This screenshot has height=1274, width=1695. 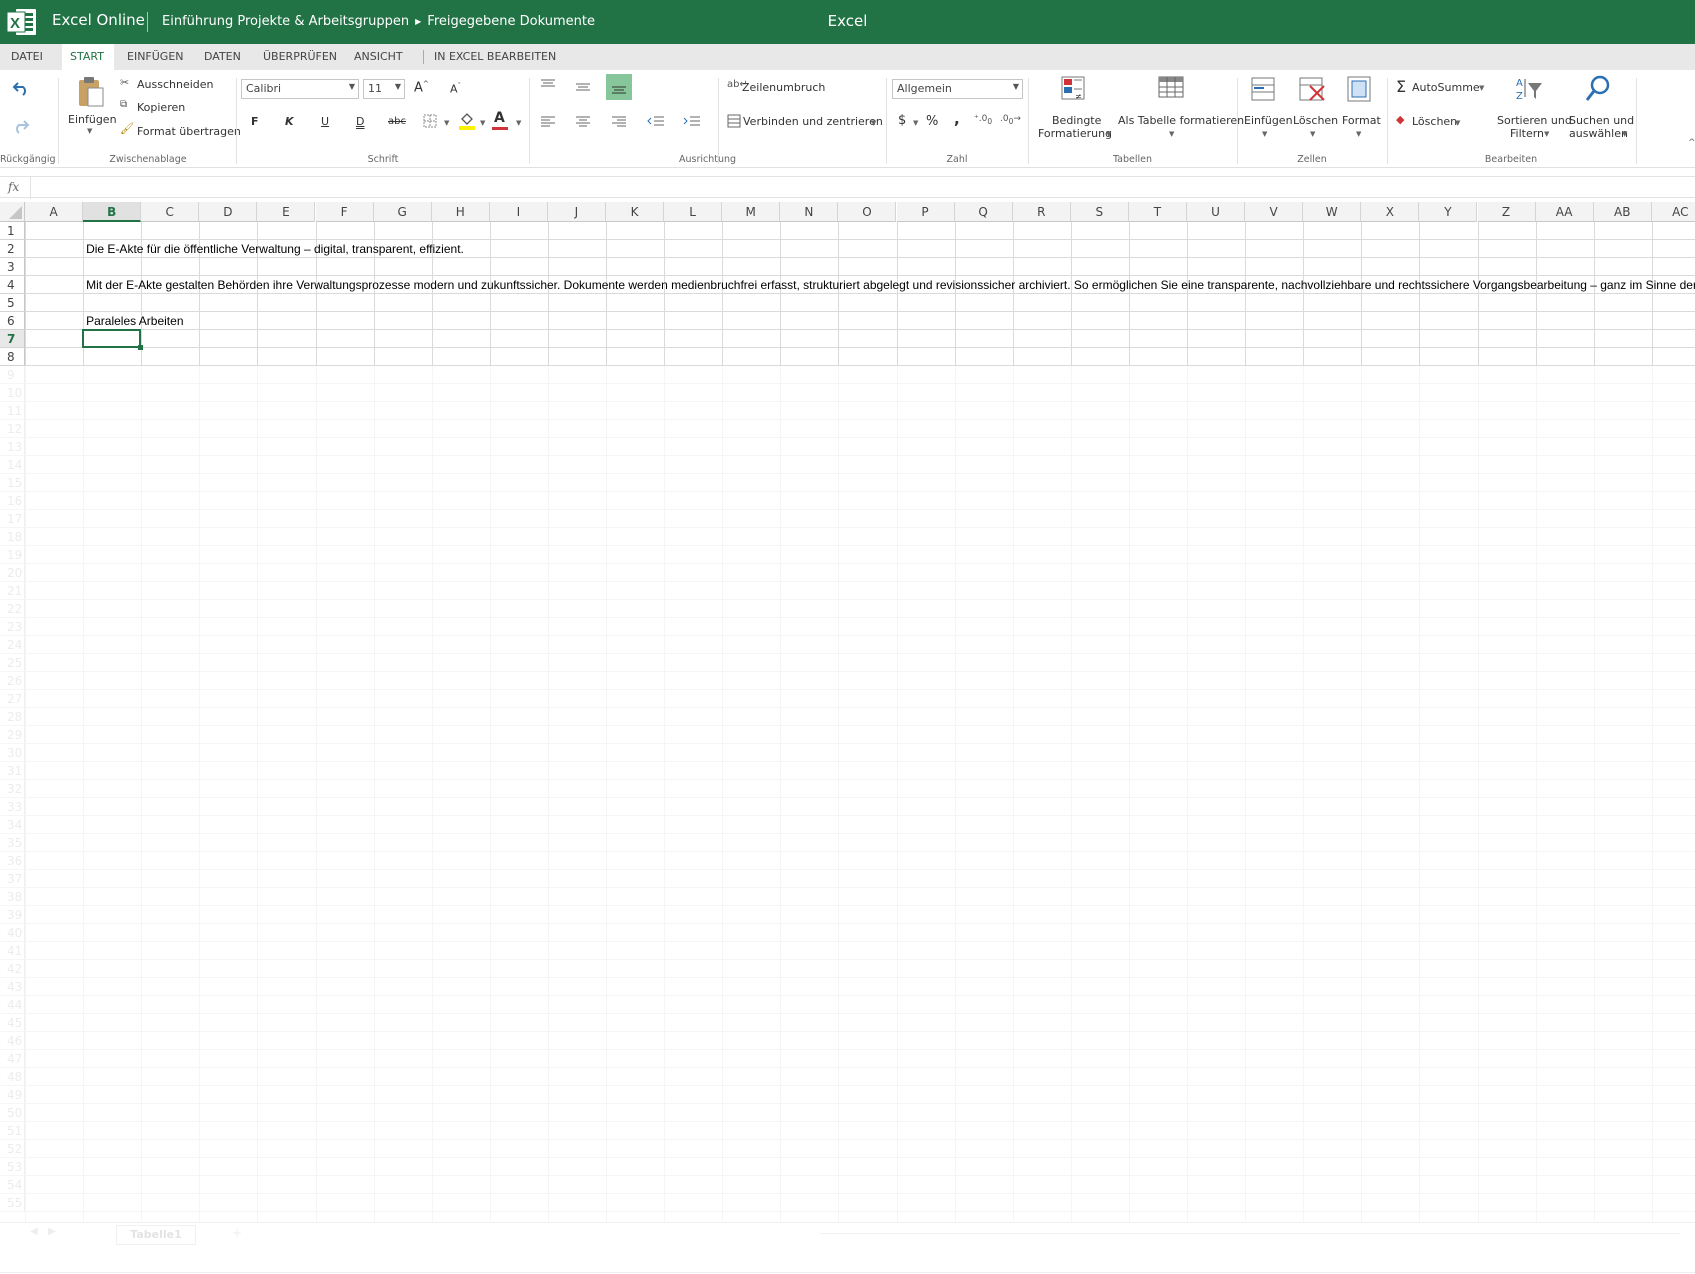 I want to click on row-header-7: 7, so click(x=12, y=339).